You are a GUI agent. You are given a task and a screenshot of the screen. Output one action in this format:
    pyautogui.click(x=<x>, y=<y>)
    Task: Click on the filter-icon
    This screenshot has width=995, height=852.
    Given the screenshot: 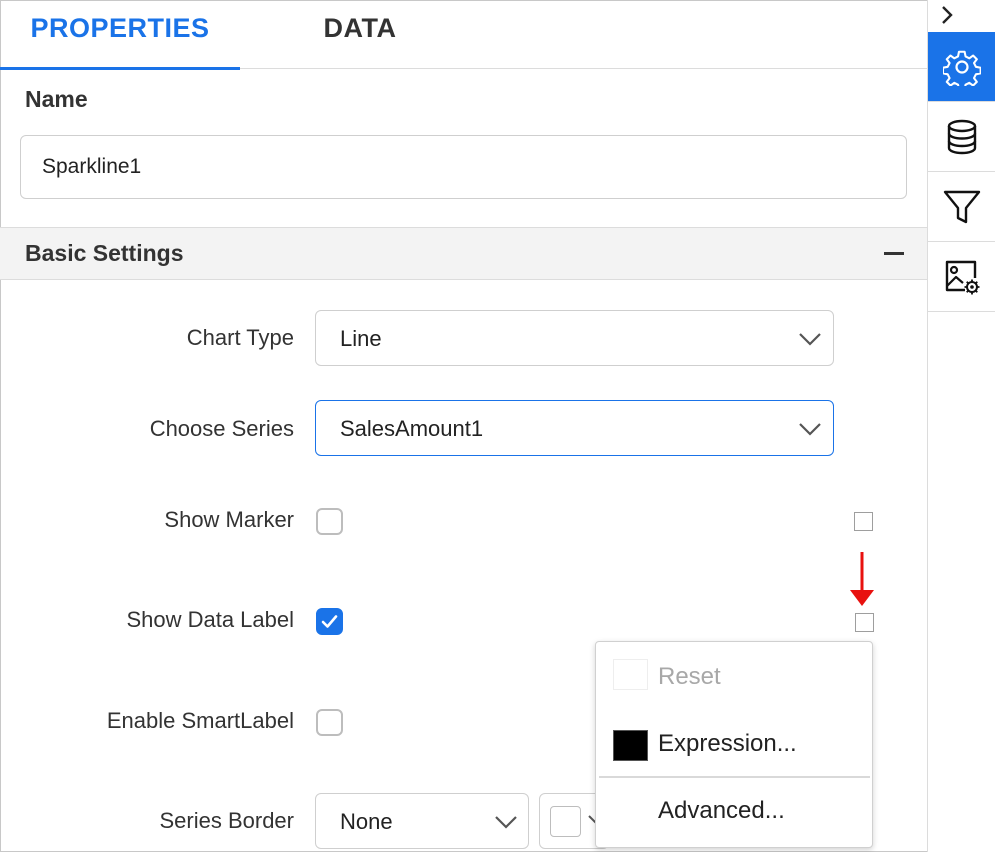 What is the action you would take?
    pyautogui.click(x=962, y=207)
    